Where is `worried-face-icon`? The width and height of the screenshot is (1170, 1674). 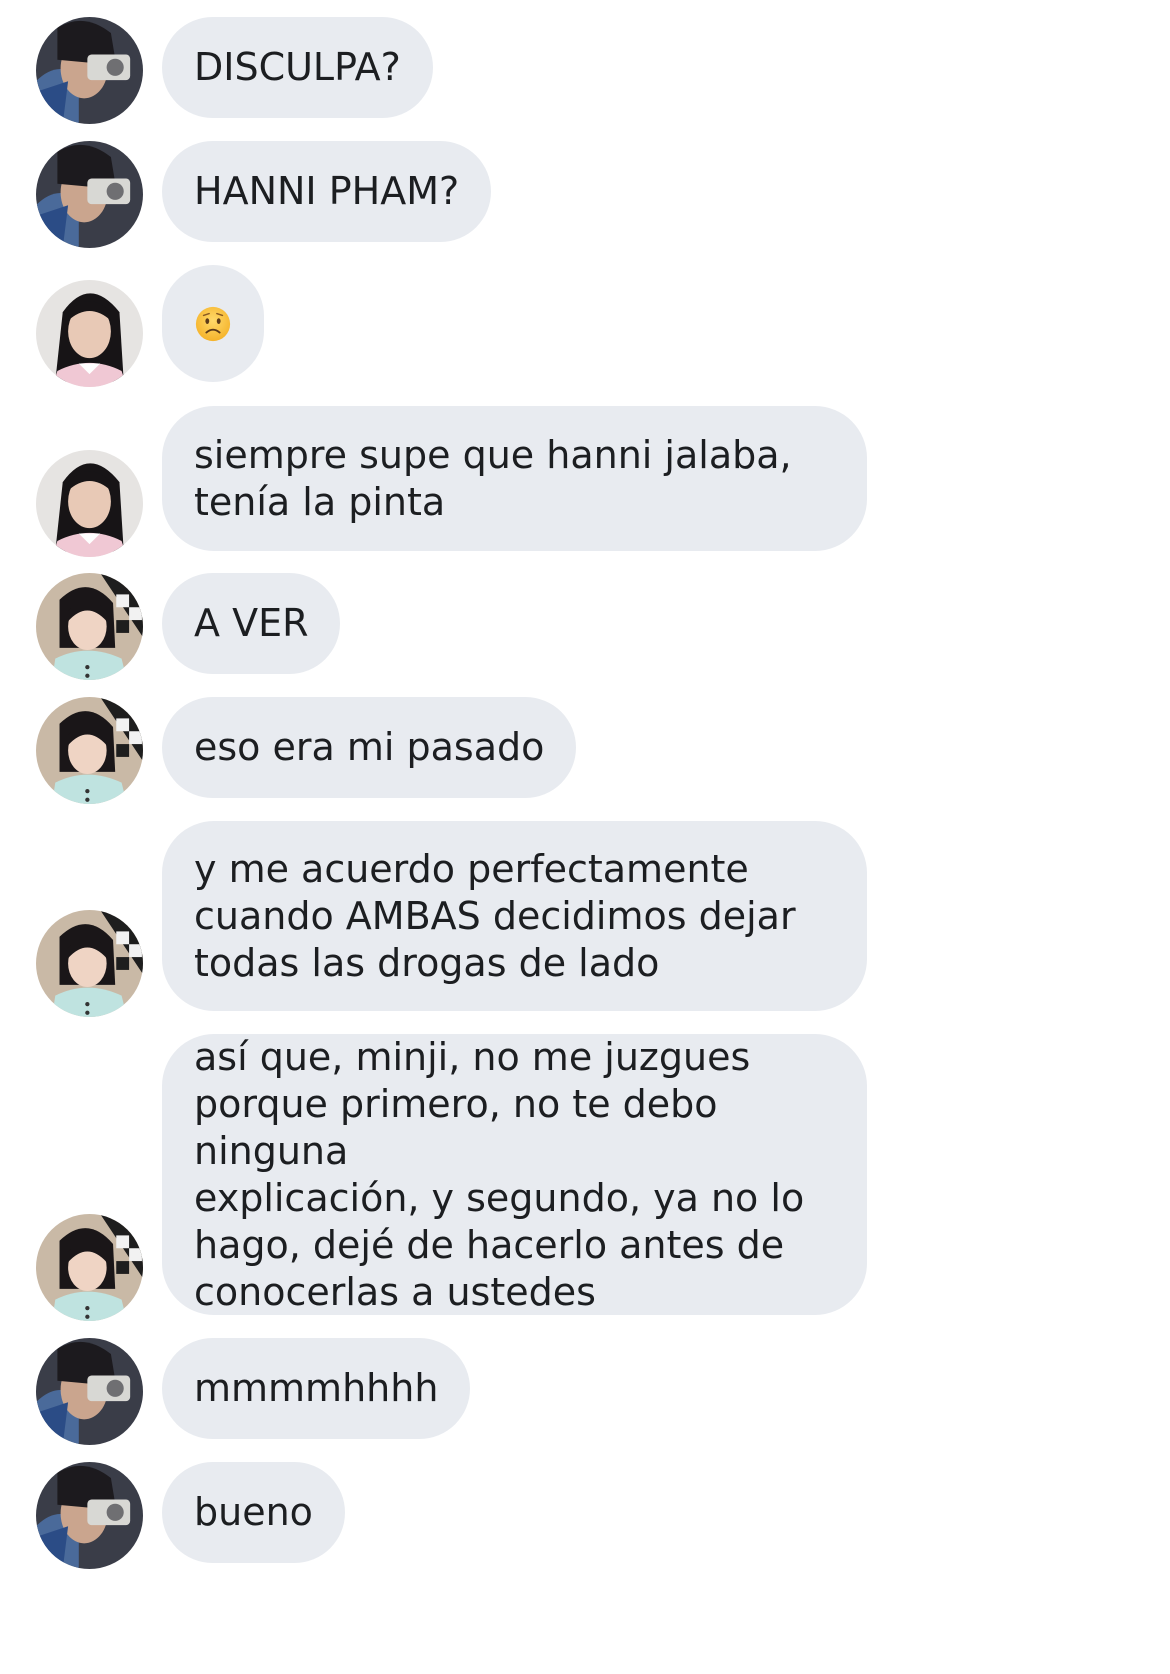
worried-face-icon is located at coordinates (213, 323).